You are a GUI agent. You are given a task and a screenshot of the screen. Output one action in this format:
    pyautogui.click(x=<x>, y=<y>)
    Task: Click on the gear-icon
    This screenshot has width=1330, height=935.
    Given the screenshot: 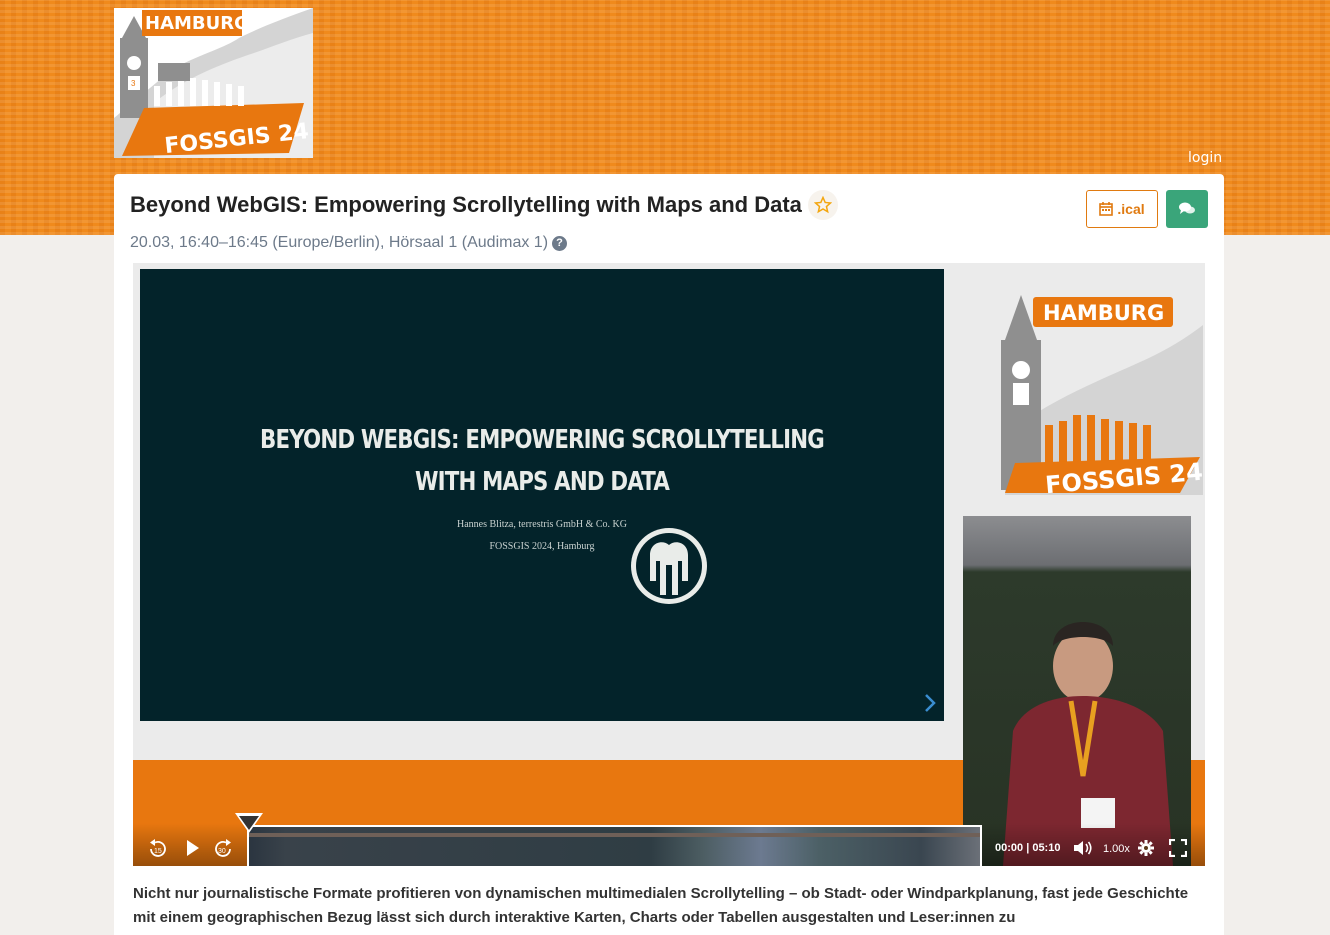 What is the action you would take?
    pyautogui.click(x=1146, y=848)
    